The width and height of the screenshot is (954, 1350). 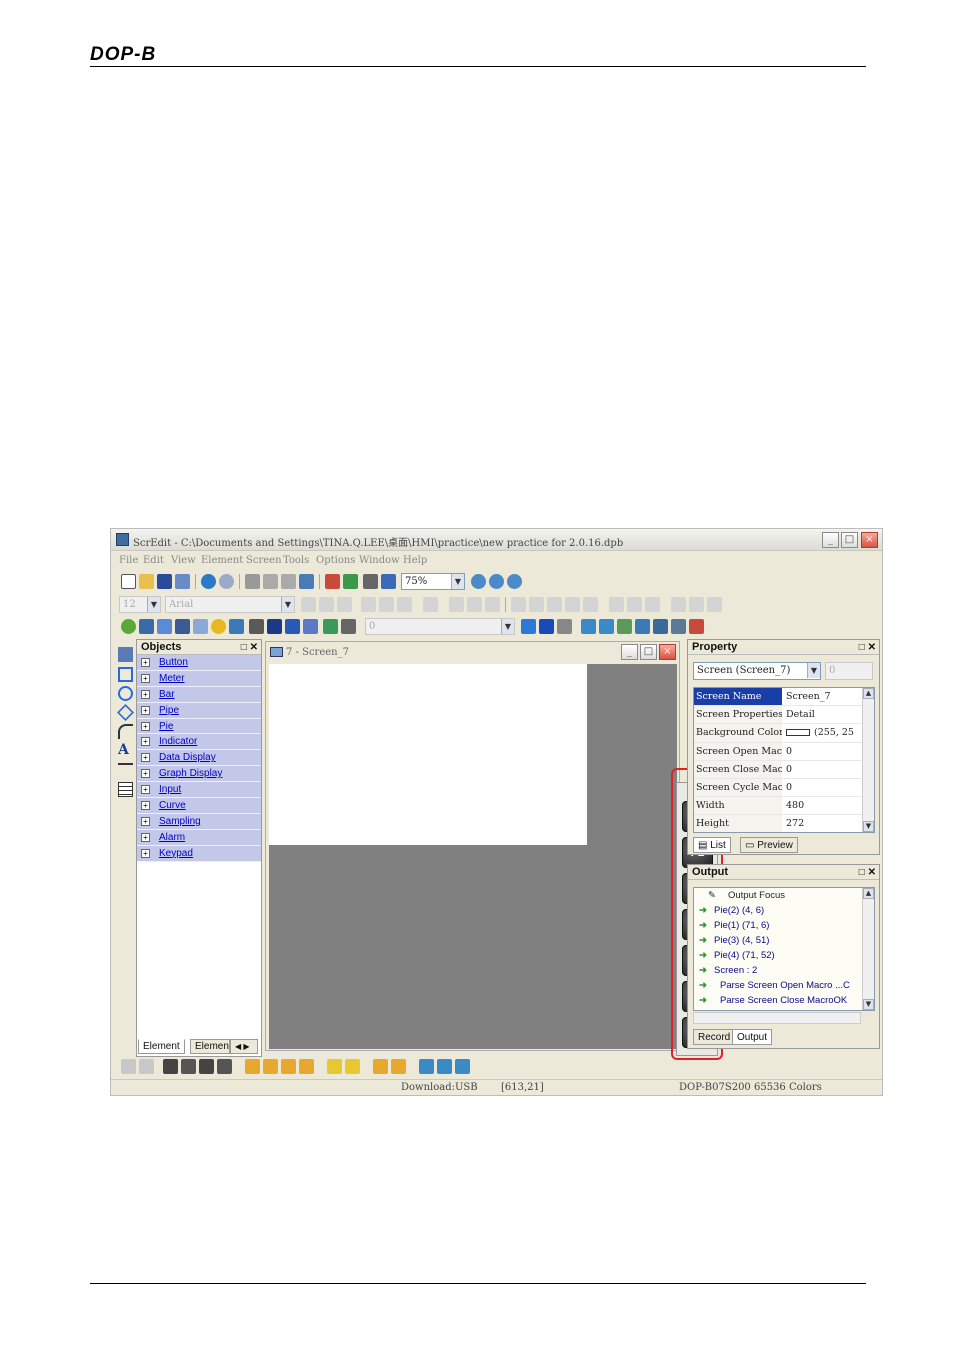 What do you see at coordinates (426, 1066) in the screenshot?
I see `center-horizontal-icon` at bounding box center [426, 1066].